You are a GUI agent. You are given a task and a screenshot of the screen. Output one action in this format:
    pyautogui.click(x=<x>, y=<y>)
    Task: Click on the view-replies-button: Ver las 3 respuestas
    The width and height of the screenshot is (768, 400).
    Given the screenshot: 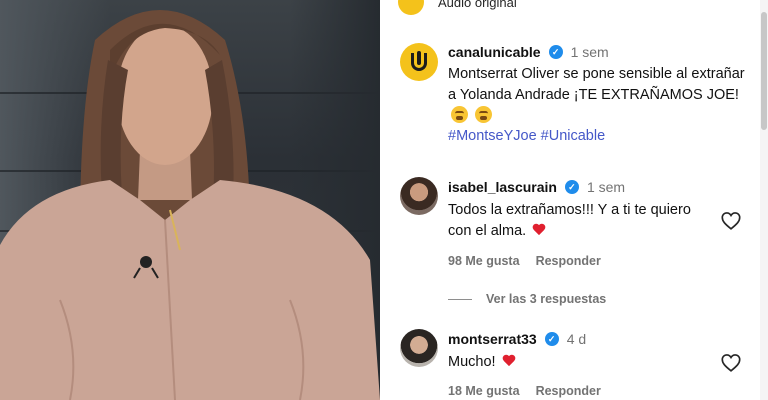 What is the action you would take?
    pyautogui.click(x=527, y=299)
    